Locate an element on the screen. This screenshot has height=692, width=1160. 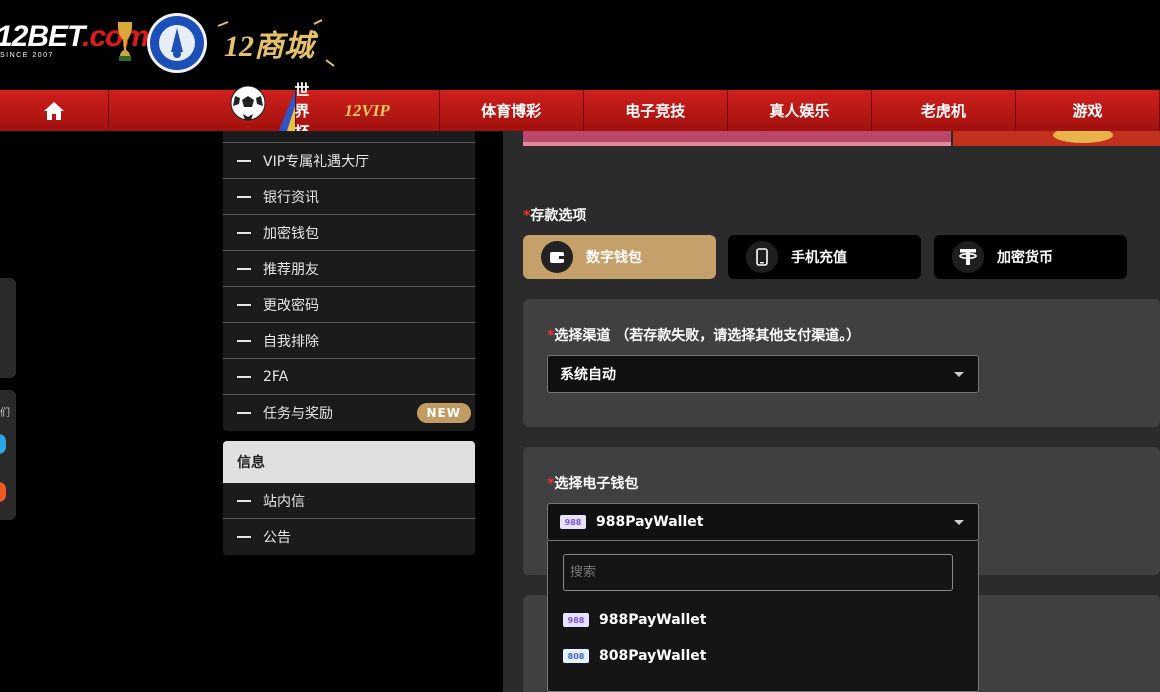
ewallet-option-808: 808 808PayWallet is located at coordinates (763, 656).